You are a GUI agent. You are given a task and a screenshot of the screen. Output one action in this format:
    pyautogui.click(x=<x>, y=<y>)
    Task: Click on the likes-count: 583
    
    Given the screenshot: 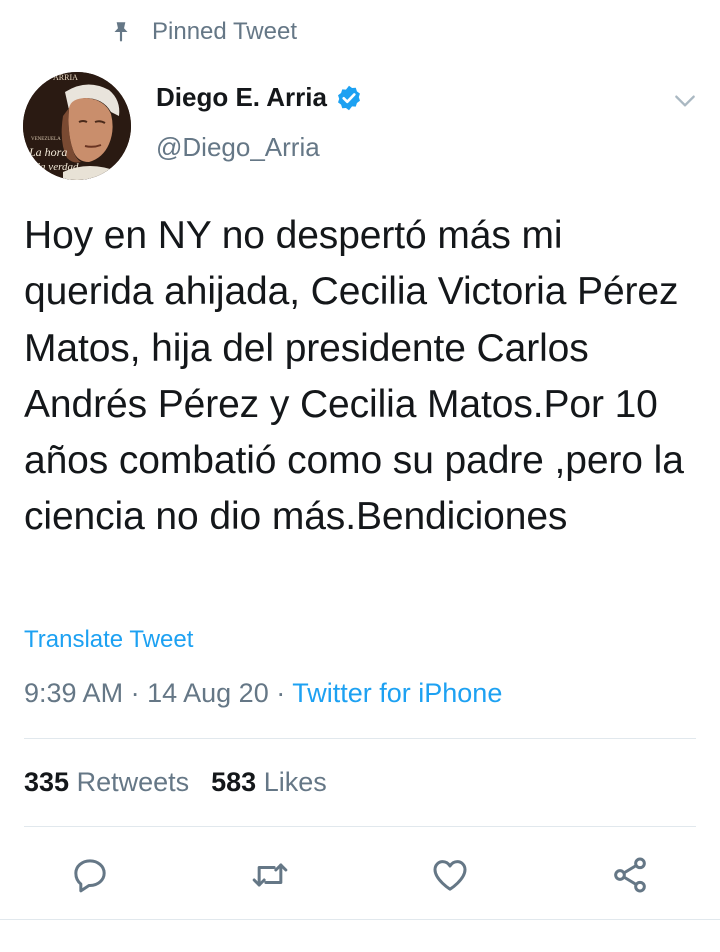 What is the action you would take?
    pyautogui.click(x=234, y=782)
    